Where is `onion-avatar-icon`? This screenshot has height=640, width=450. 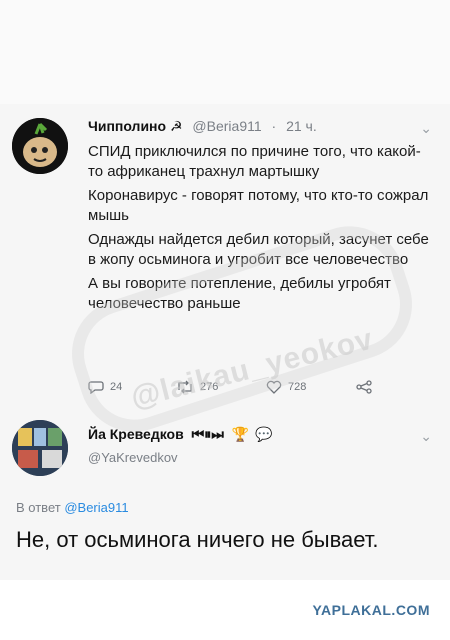 onion-avatar-icon is located at coordinates (40, 146).